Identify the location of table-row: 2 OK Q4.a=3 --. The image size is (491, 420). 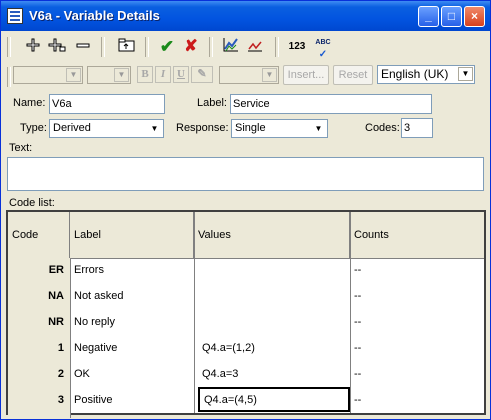
(246, 374).